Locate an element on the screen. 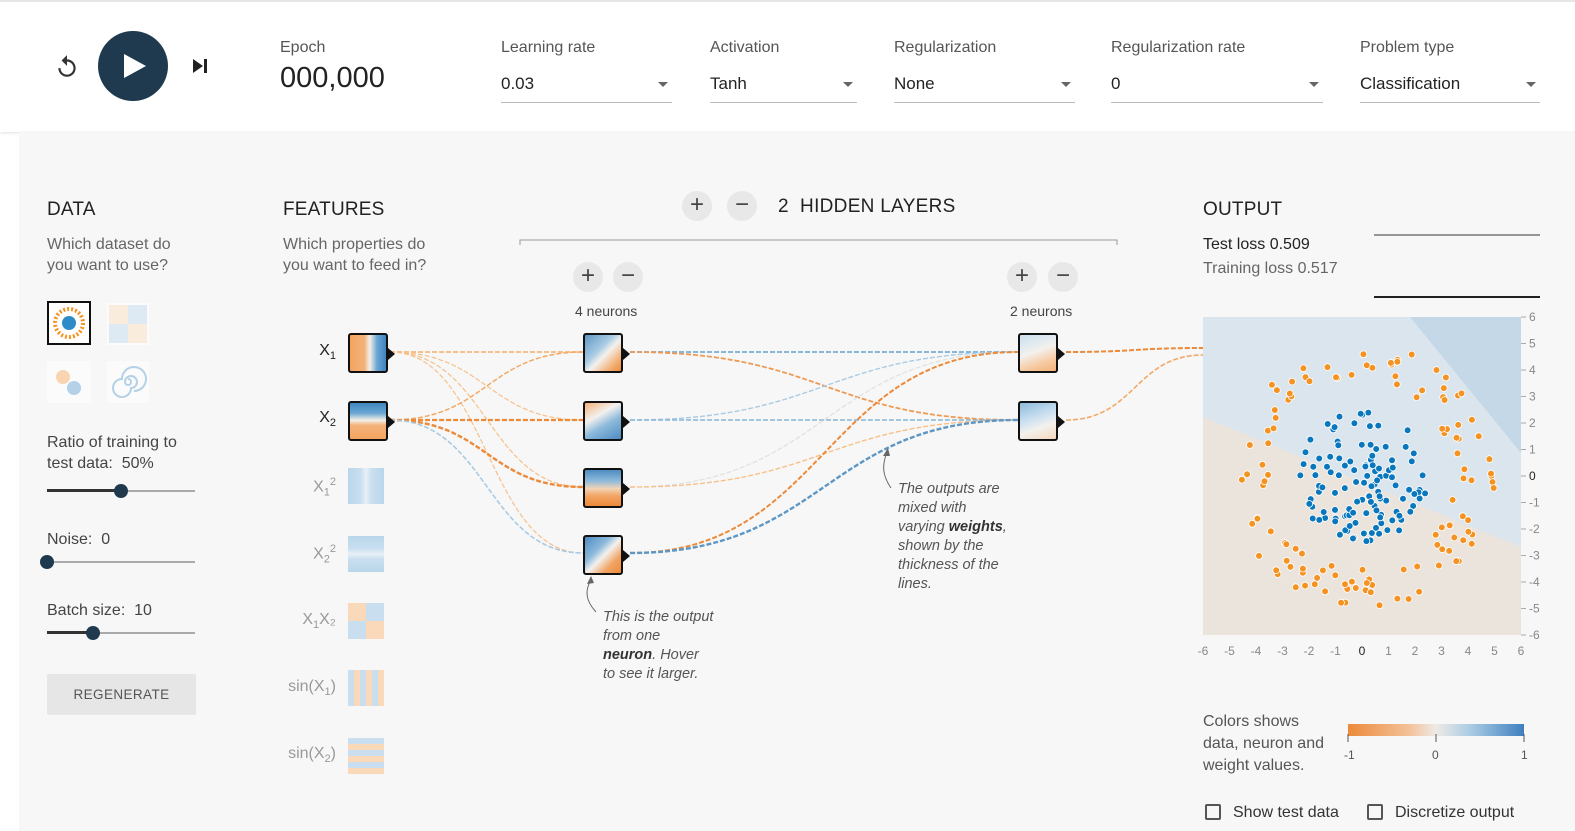 This screenshot has width=1575, height=831. y-tick-label: -1 is located at coordinates (1534, 503).